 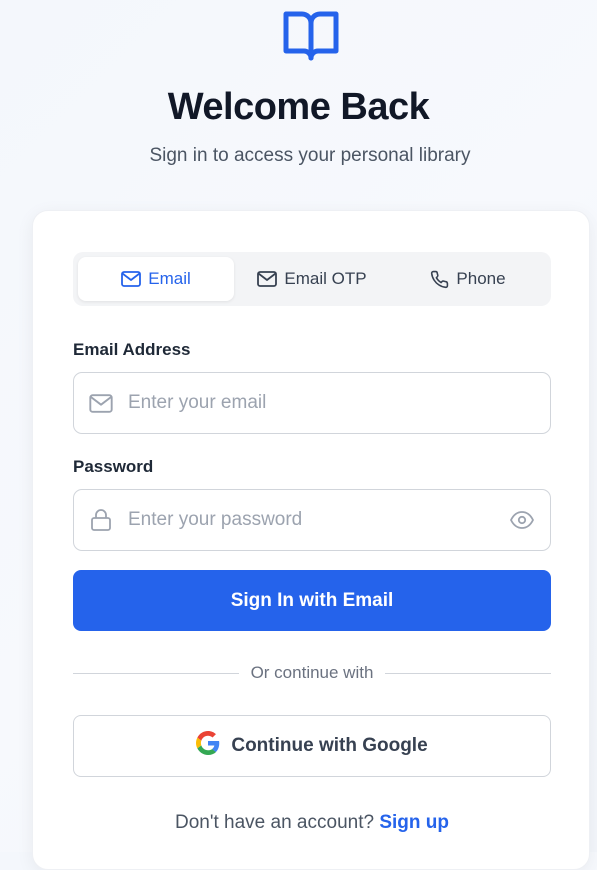 What do you see at coordinates (339, 403) in the screenshot?
I see `email-input` at bounding box center [339, 403].